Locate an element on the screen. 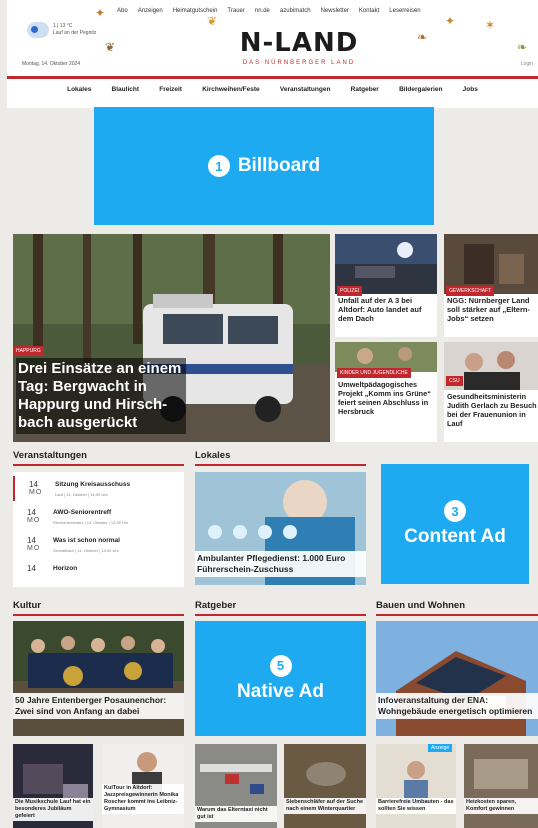 The image size is (538, 828). event-title: AWO-Seniorentreff is located at coordinates (82, 512).